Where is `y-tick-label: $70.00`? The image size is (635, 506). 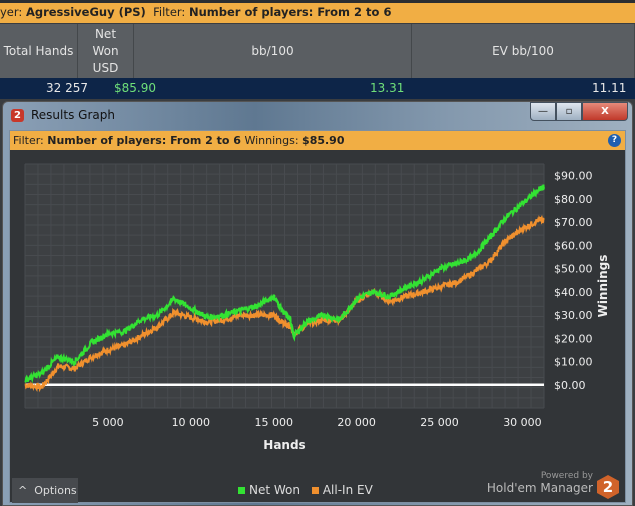
y-tick-label: $70.00 is located at coordinates (573, 222).